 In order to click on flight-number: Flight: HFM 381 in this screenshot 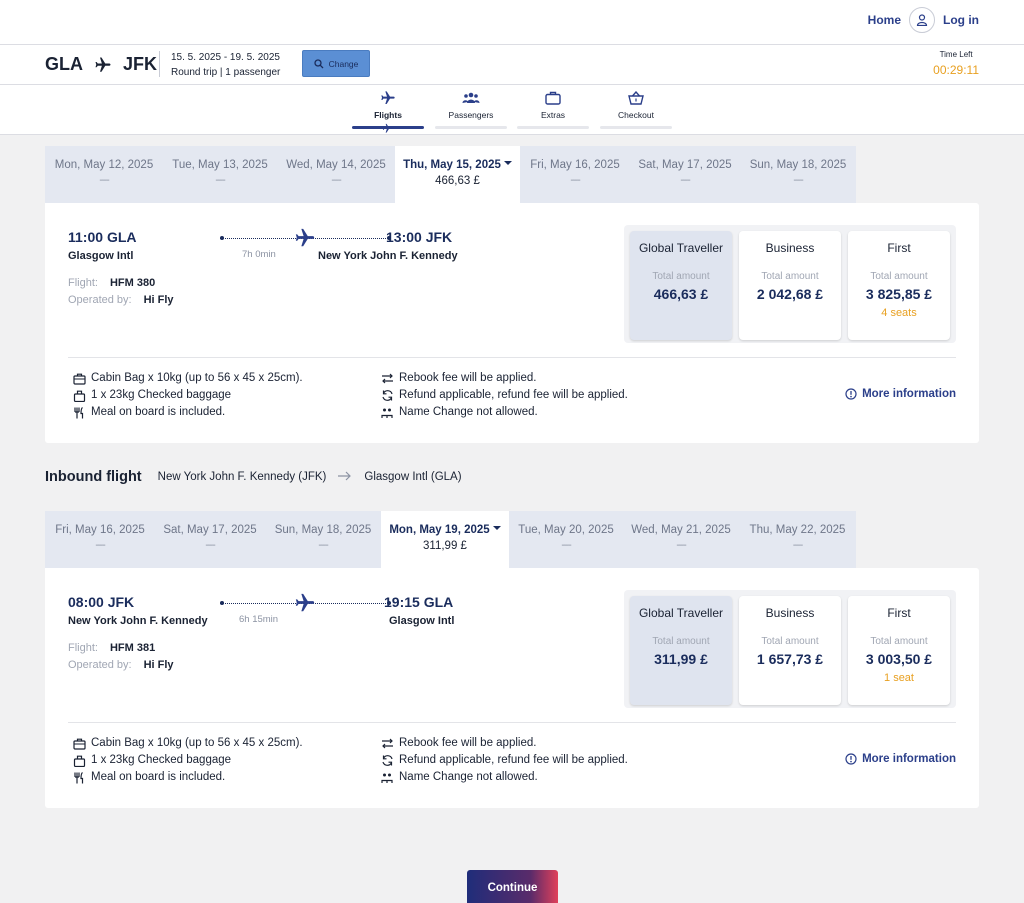, I will do `click(112, 648)`.